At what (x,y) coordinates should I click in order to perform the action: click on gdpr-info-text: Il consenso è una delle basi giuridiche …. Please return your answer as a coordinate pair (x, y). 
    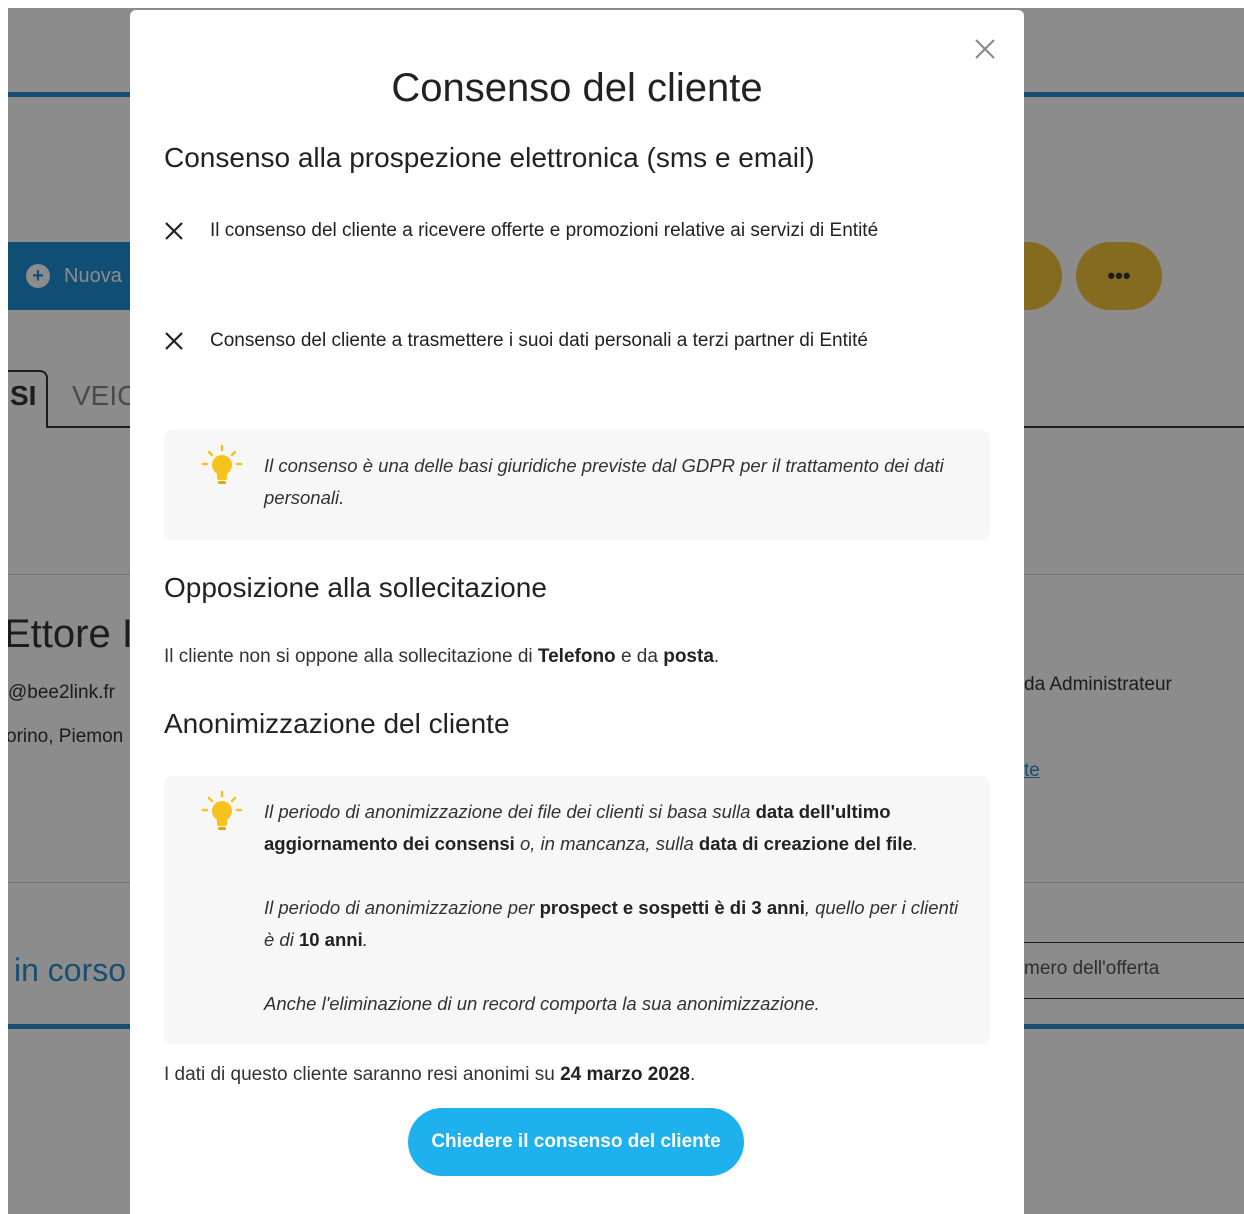
    Looking at the image, I should click on (604, 481).